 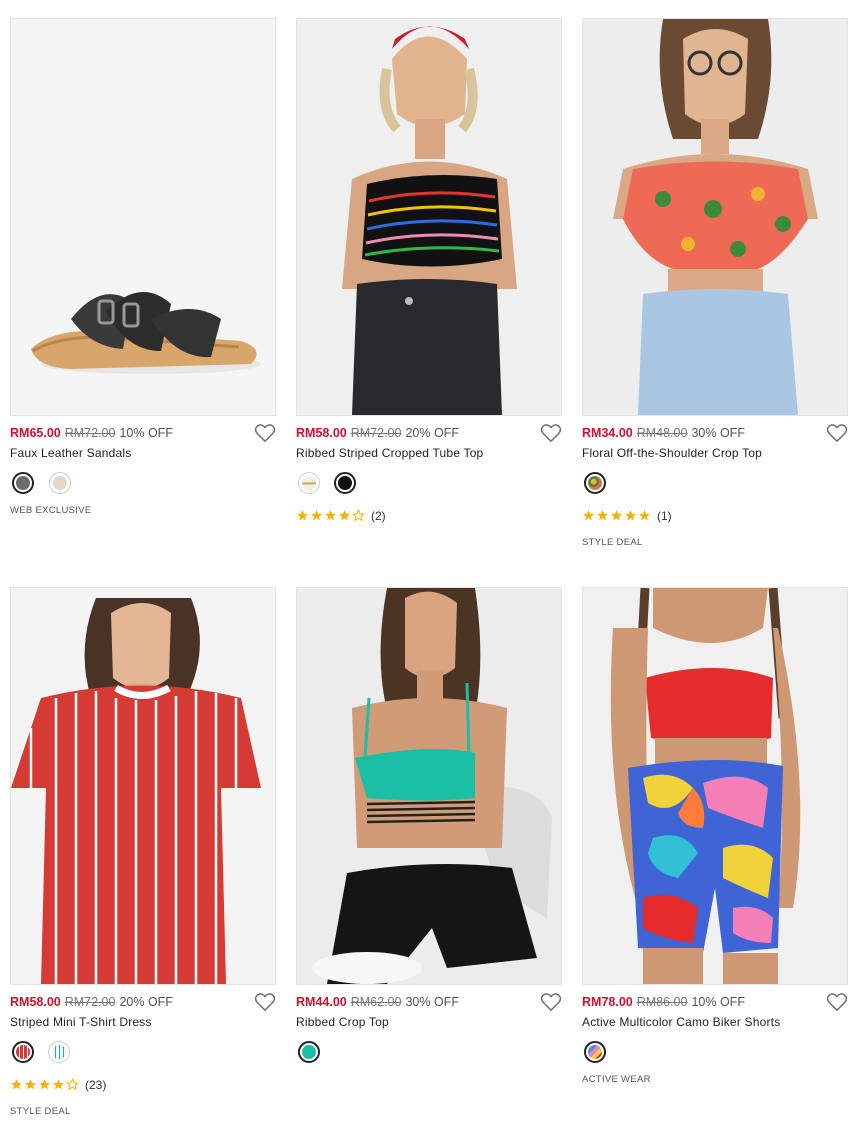 I want to click on biker-shorts-photo, so click(x=715, y=786).